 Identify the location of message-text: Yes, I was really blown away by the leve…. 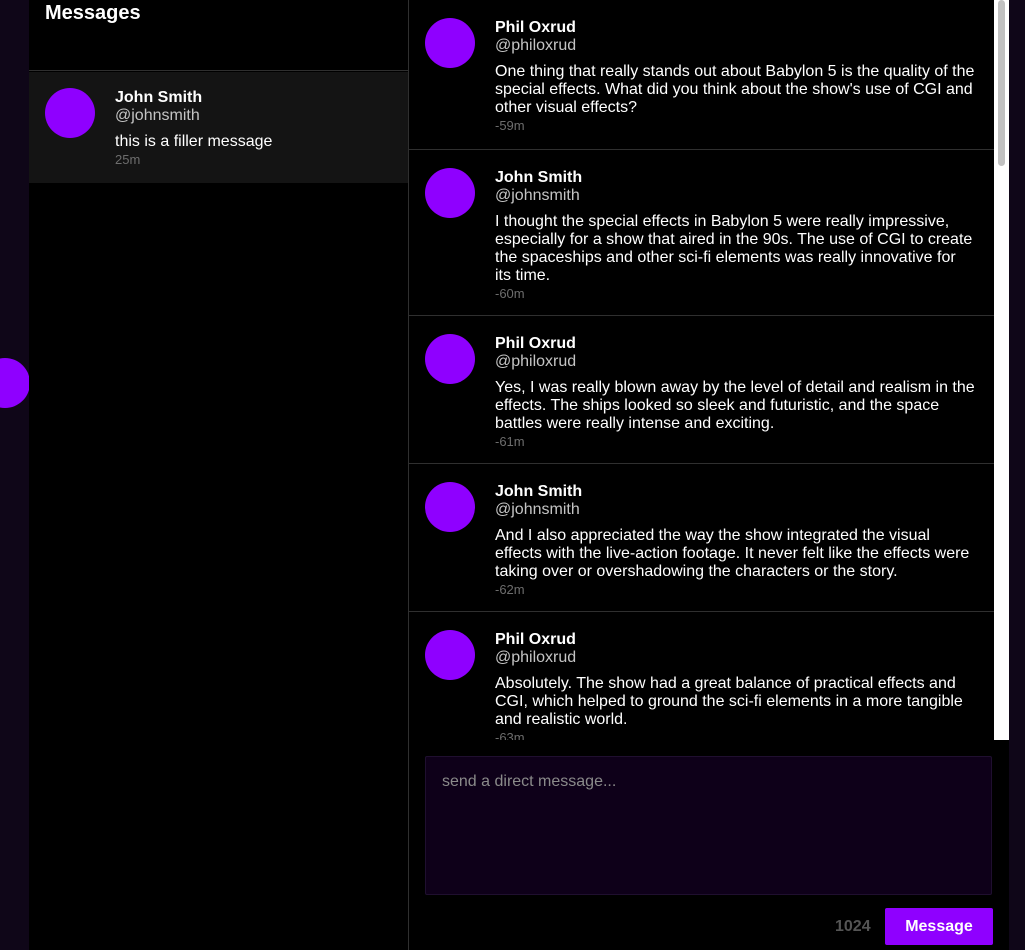
(735, 405).